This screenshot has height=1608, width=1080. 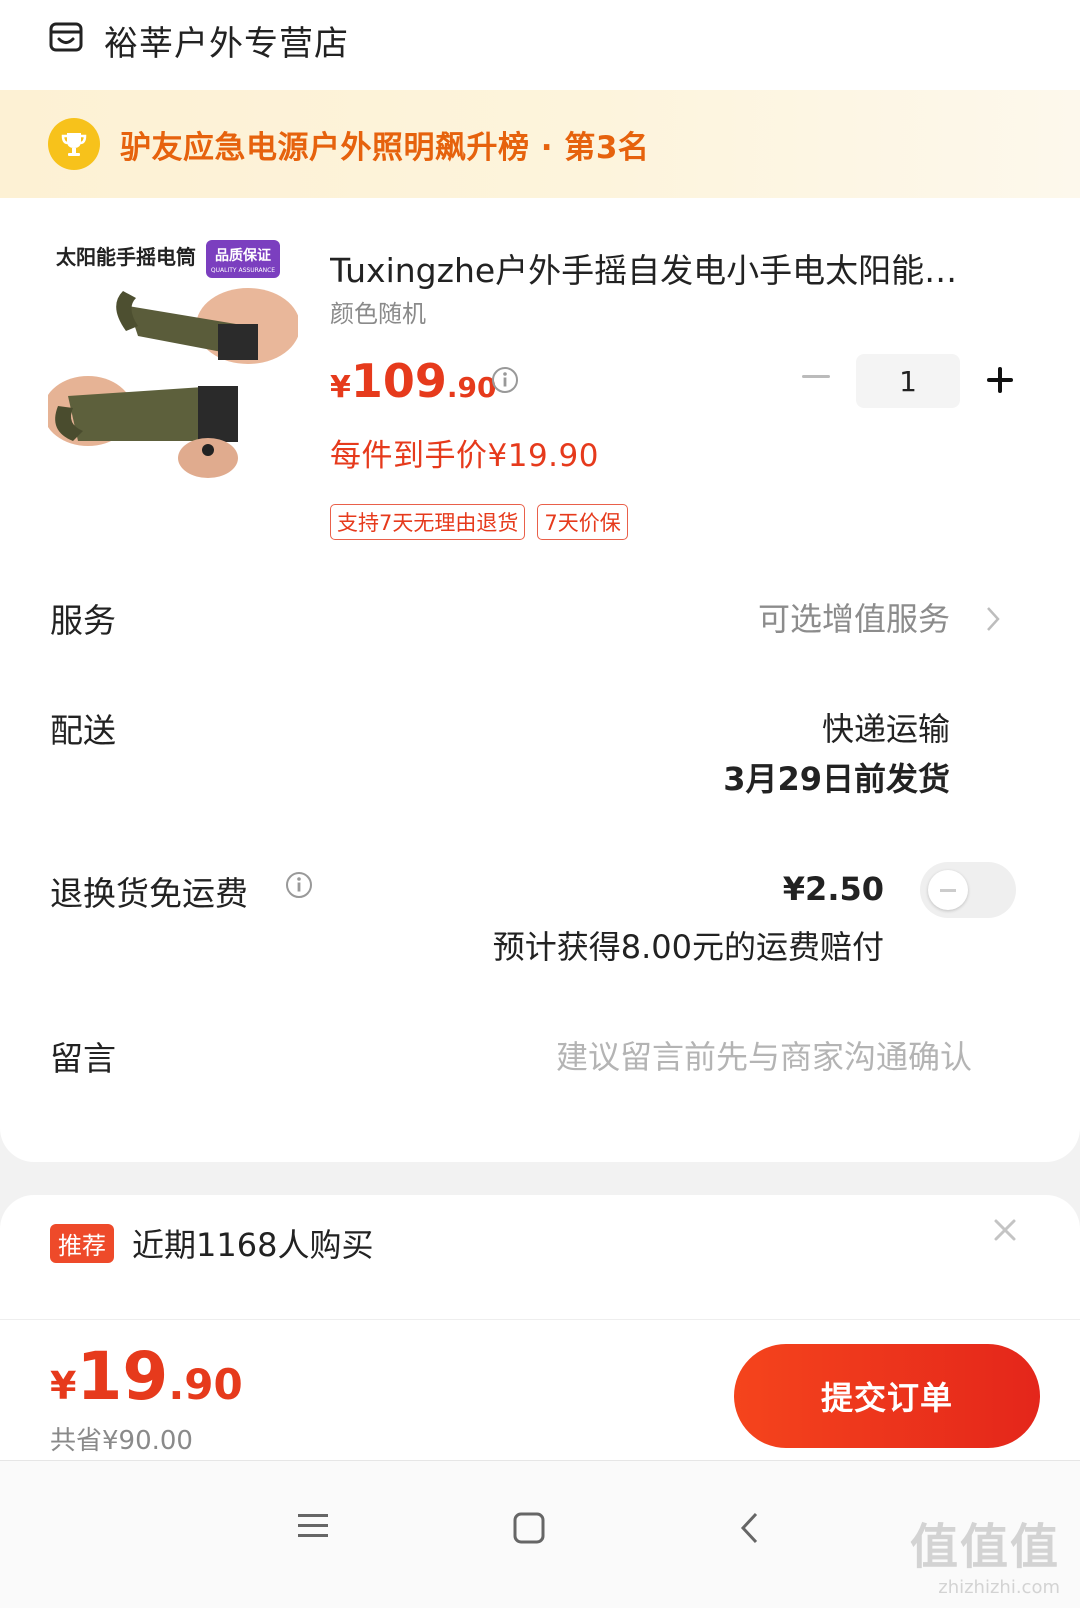 I want to click on delivery-label: 配送, so click(x=83, y=730).